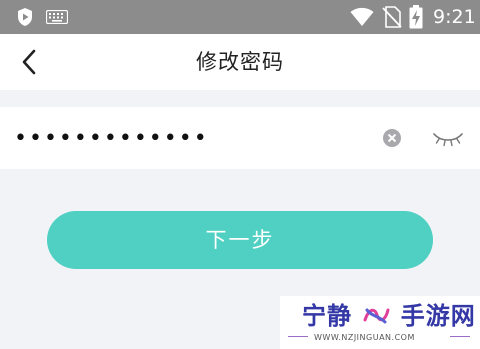 This screenshot has width=480, height=349. What do you see at coordinates (57, 17) in the screenshot?
I see `keyboard-icon` at bounding box center [57, 17].